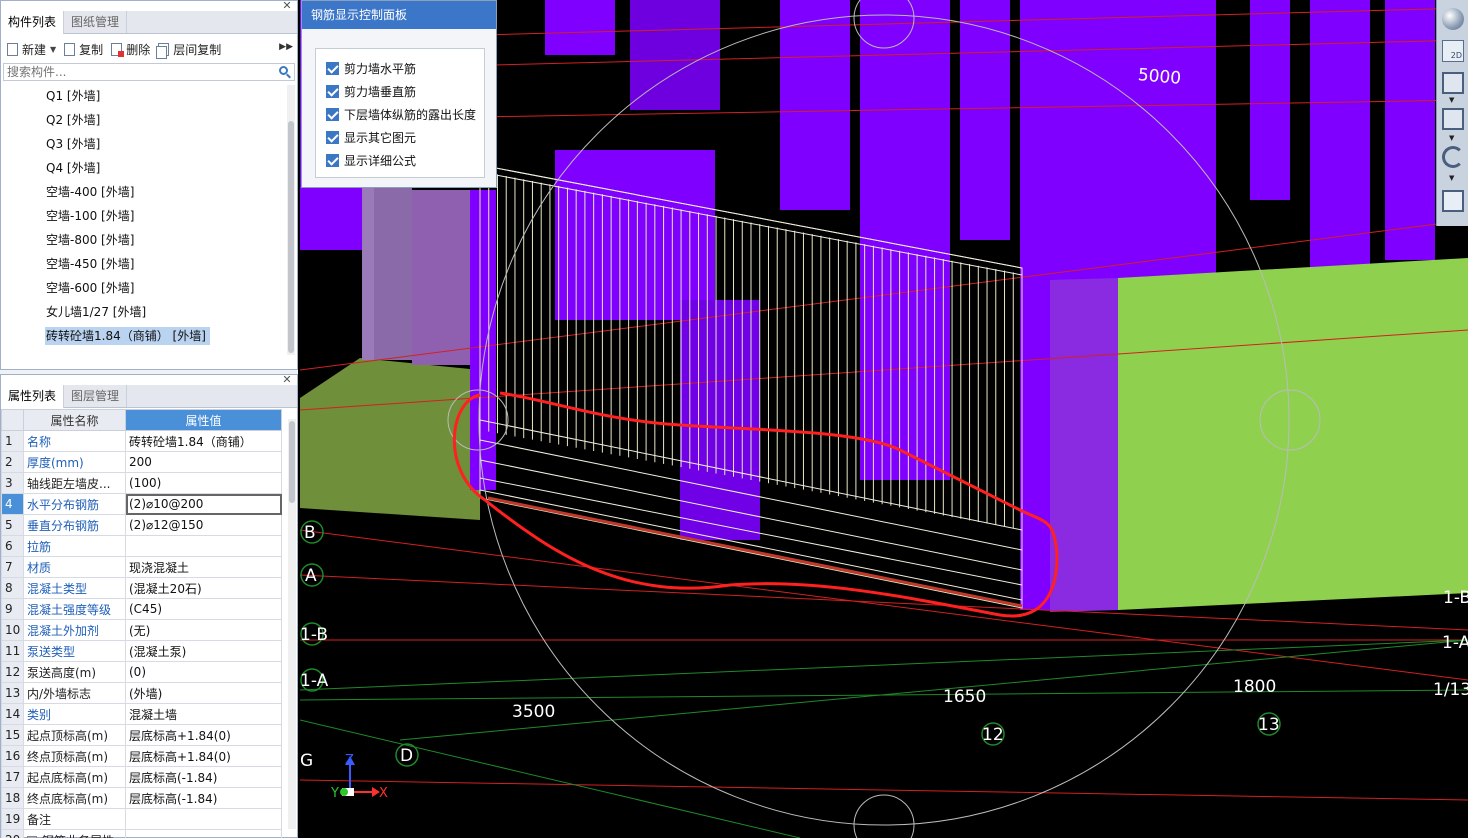  I want to click on list-item: Q3 [外墙], so click(143, 145).